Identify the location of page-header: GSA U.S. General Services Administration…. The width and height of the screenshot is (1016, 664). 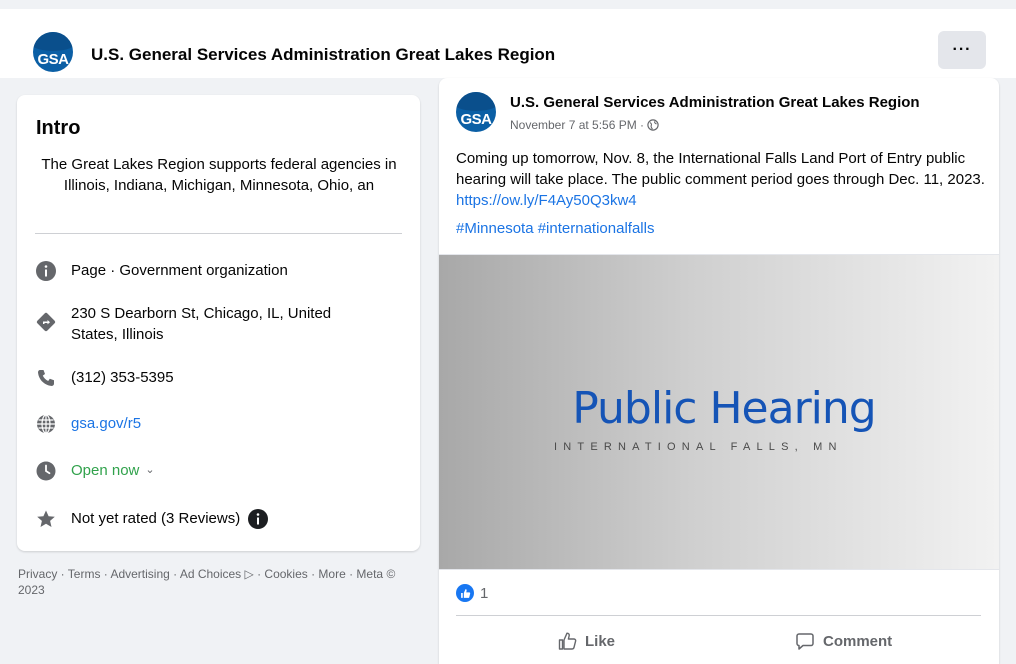
(508, 39).